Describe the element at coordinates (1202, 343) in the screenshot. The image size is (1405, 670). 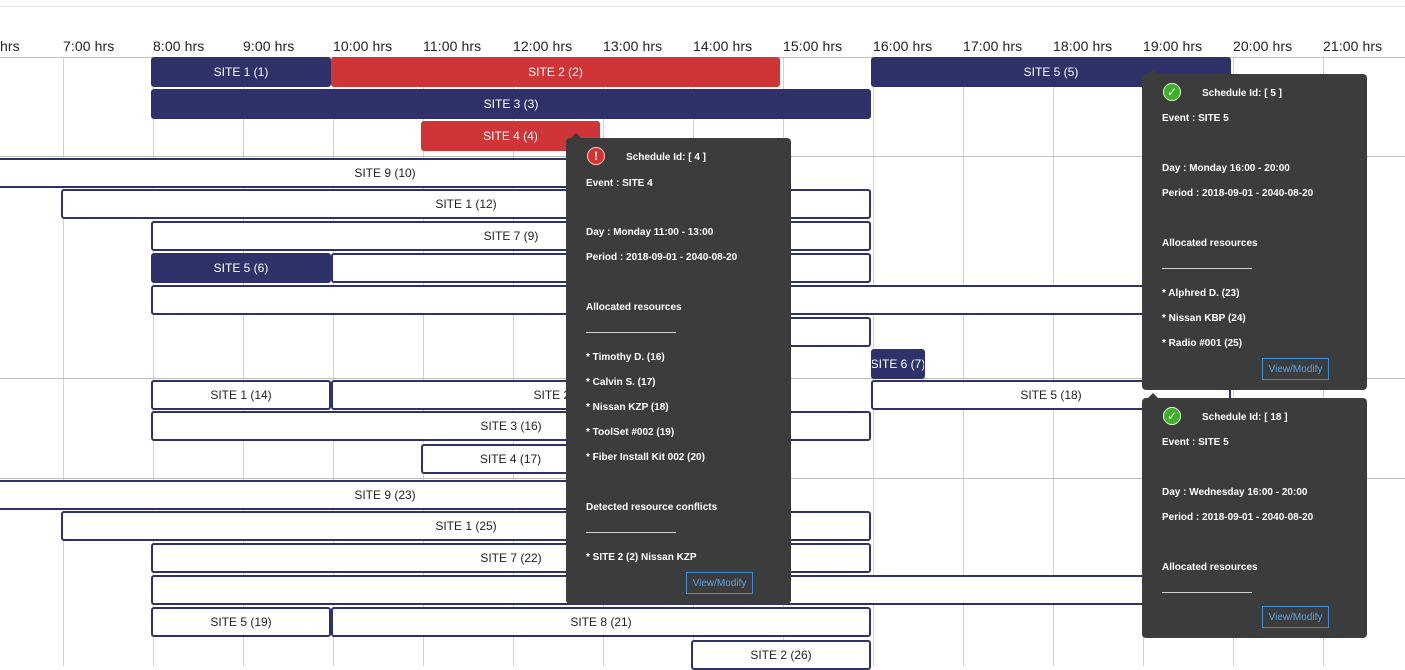
I see `resource-item: * Radio #001 (25)` at that location.